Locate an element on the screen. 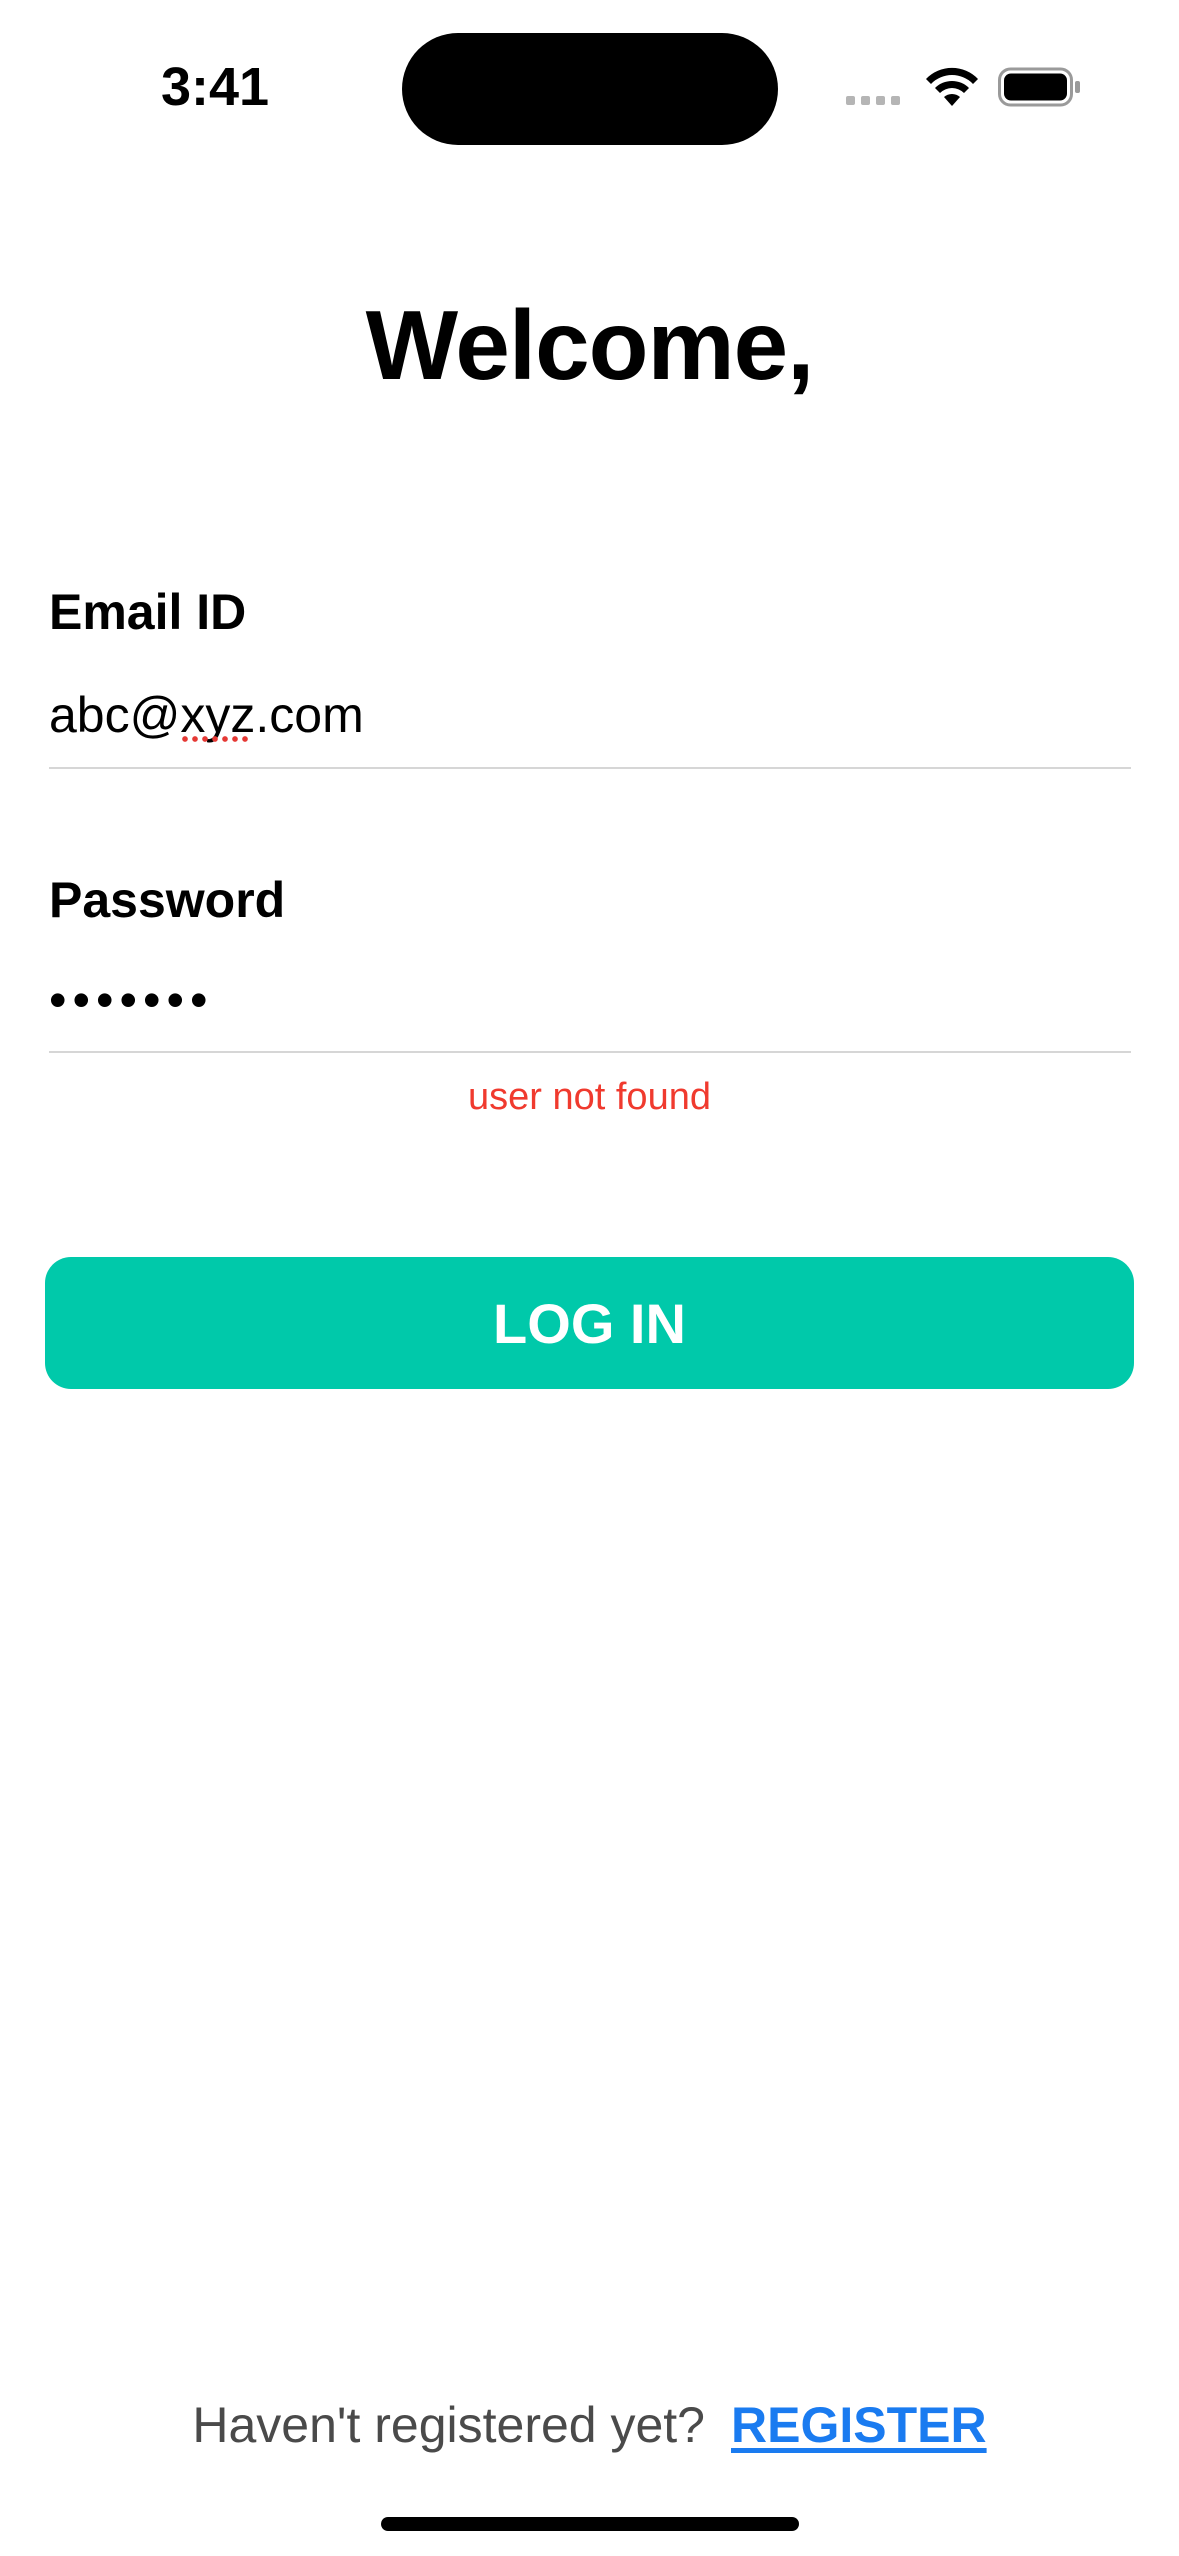  home-indicator is located at coordinates (590, 2524).